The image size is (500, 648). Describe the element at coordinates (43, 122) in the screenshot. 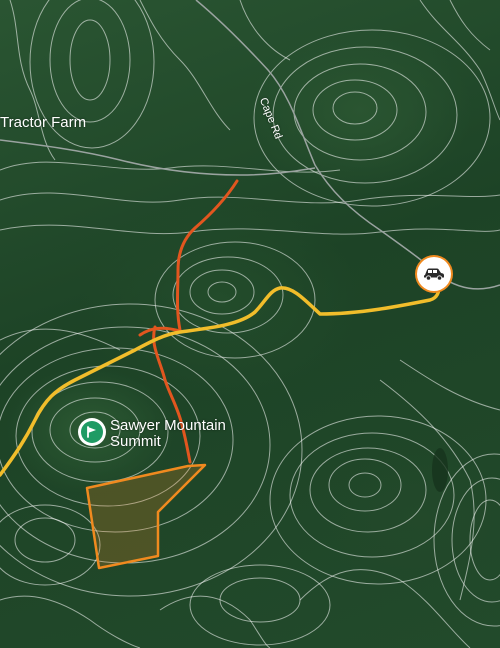

I see `farm-label: Tractor Farm` at that location.